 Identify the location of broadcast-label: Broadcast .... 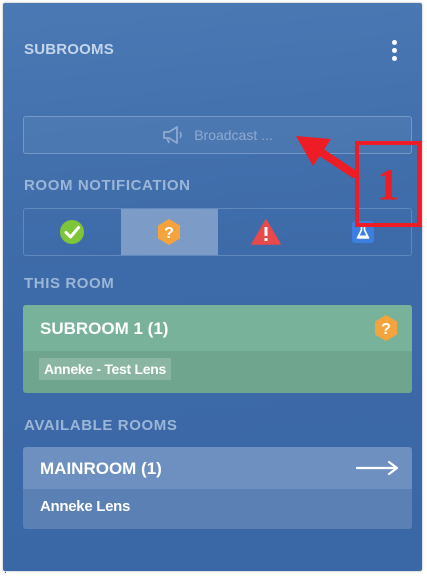
(233, 135).